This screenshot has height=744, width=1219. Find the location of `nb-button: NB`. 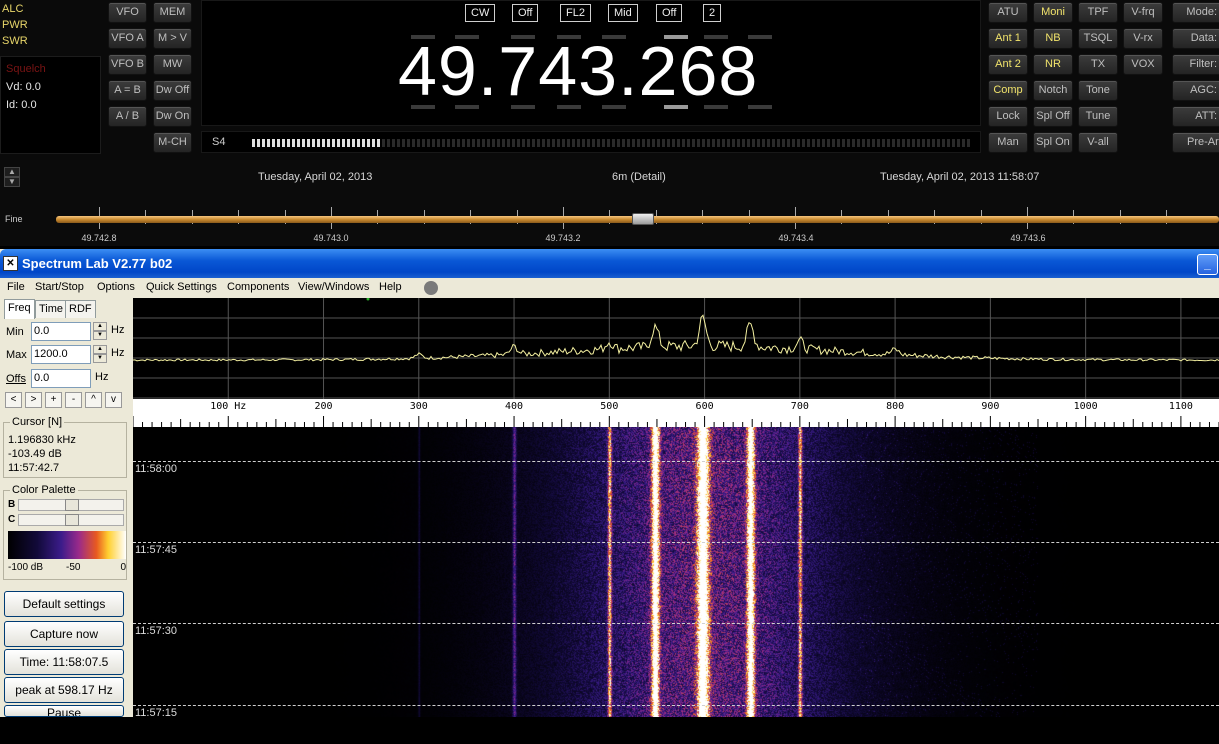

nb-button: NB is located at coordinates (1053, 38).